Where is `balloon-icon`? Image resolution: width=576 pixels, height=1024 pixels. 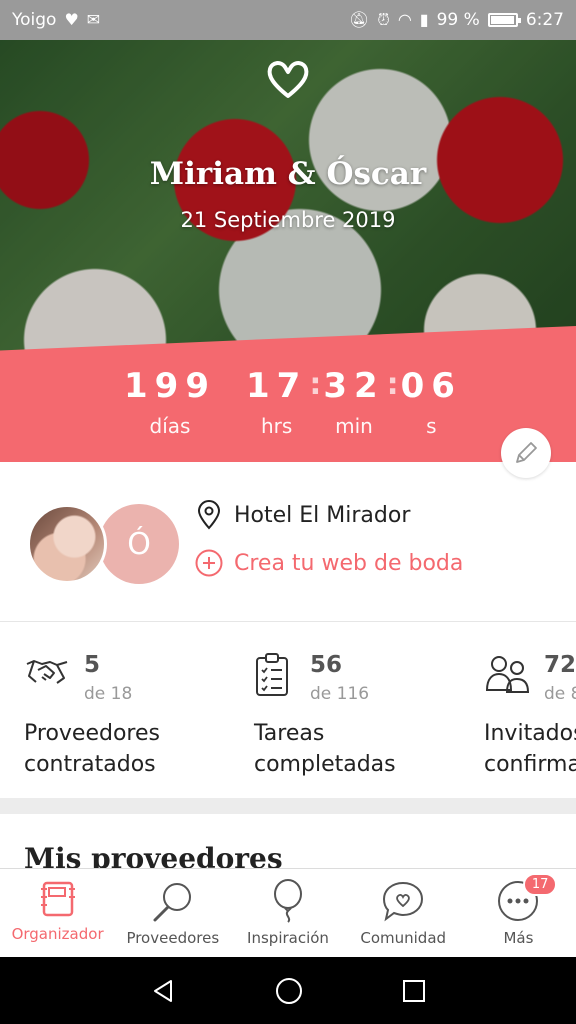 balloon-icon is located at coordinates (288, 901).